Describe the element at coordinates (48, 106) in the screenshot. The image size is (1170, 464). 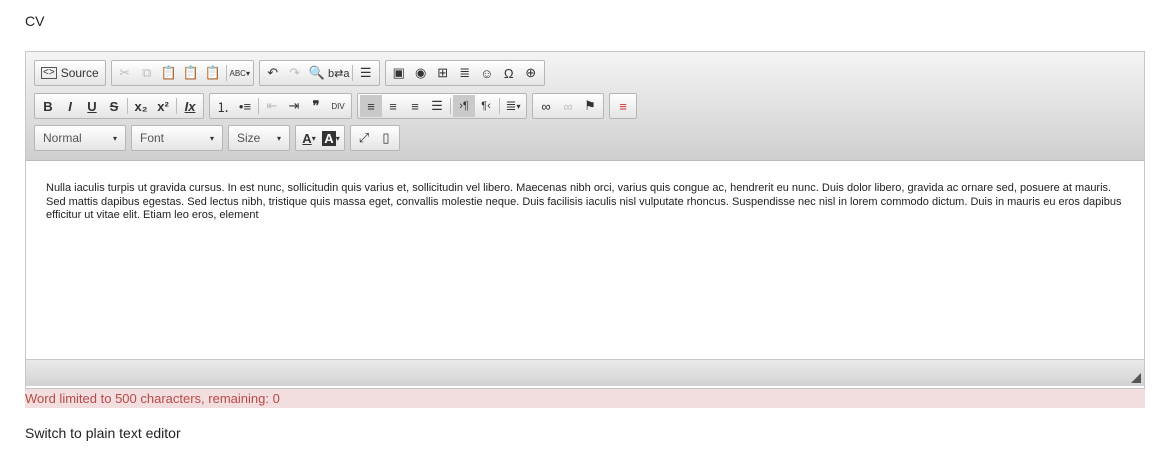
I see `bold-icon: B` at that location.